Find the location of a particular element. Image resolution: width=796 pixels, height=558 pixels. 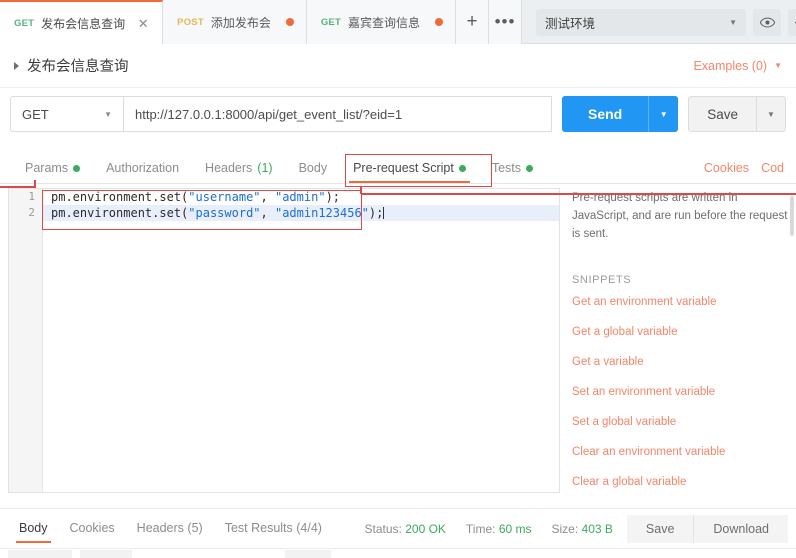

snippets-scrollbar is located at coordinates (792, 216).